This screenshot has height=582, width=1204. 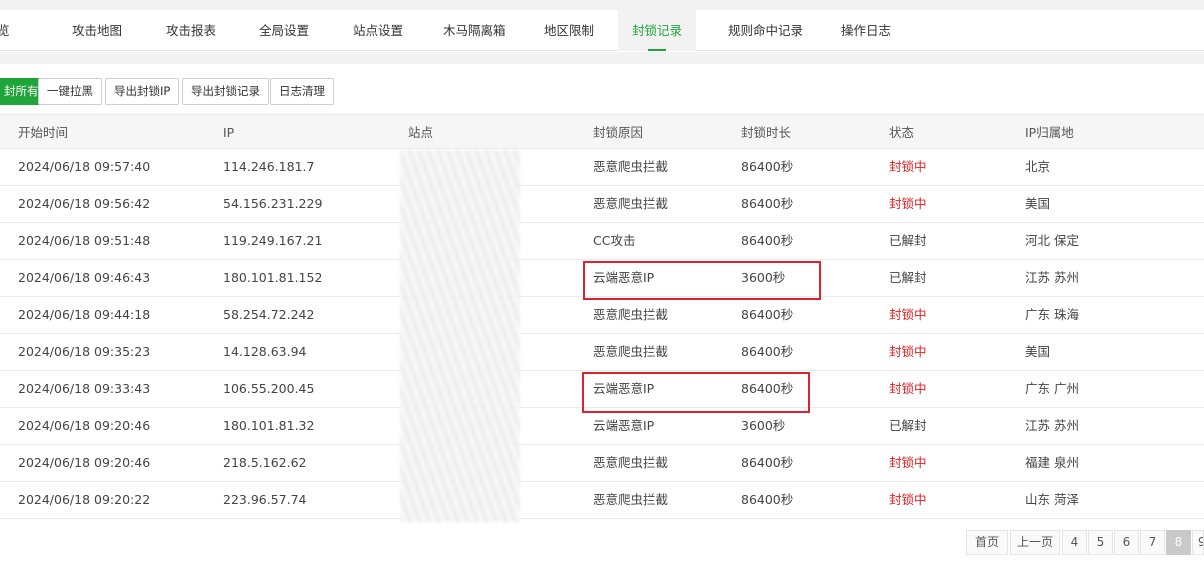 What do you see at coordinates (84, 314) in the screenshot?
I see `cell-start-time: 2024/06/18 09:44:18` at bounding box center [84, 314].